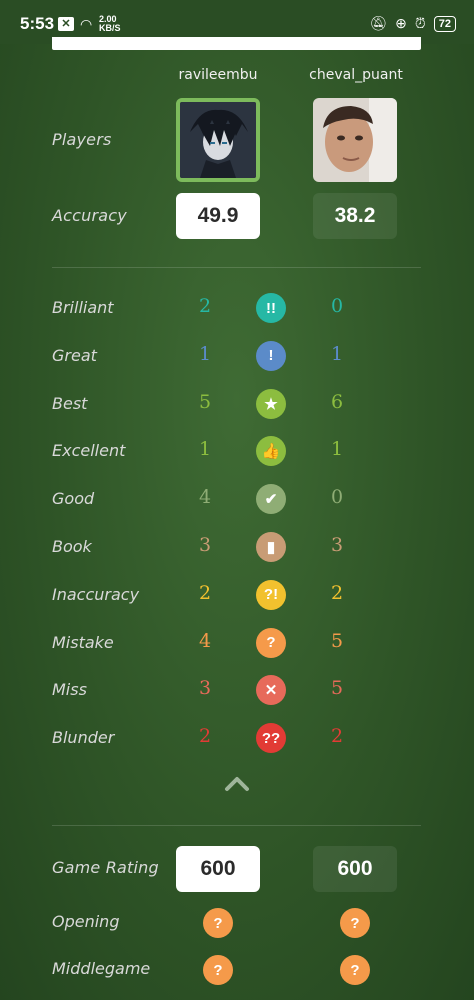 The height and width of the screenshot is (1000, 474). Describe the element at coordinates (89, 451) in the screenshot. I see `classification-label: Excellent` at that location.